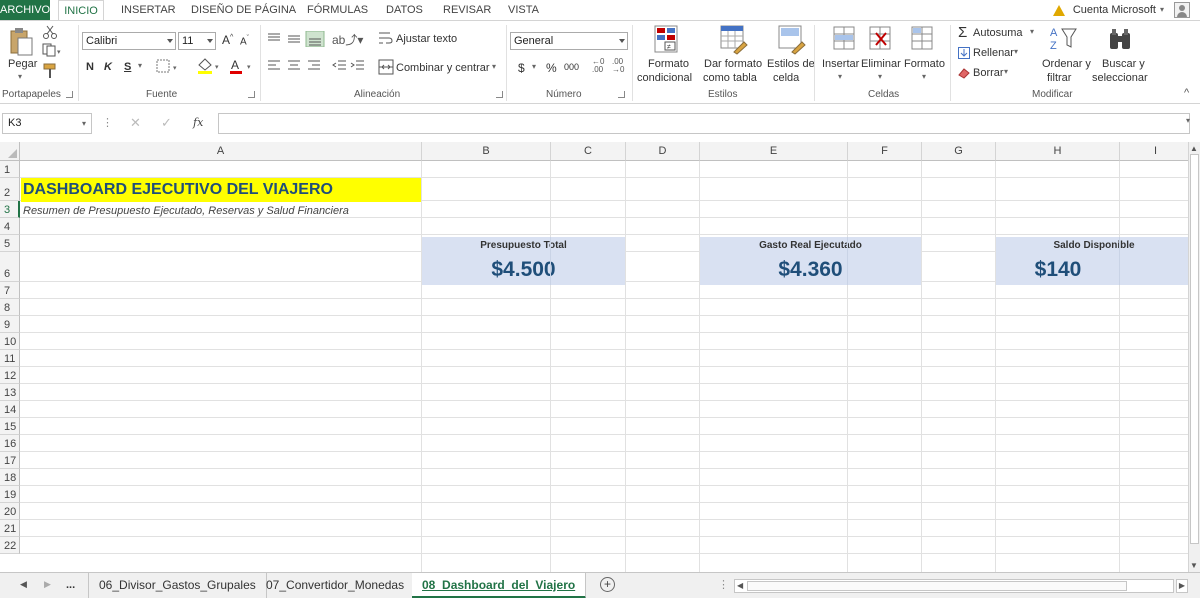 This screenshot has height=598, width=1200. Describe the element at coordinates (53, 50) in the screenshot. I see `copy-icon: ▾` at that location.